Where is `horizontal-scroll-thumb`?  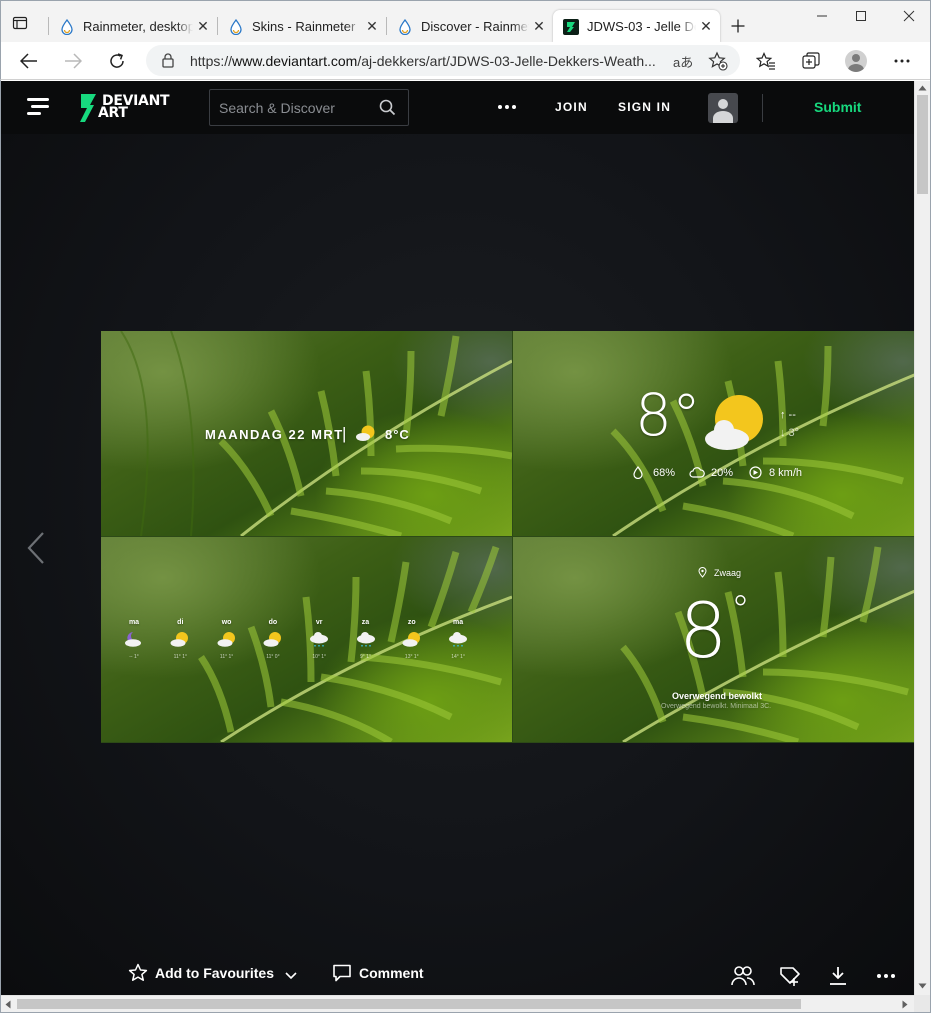 horizontal-scroll-thumb is located at coordinates (409, 1004).